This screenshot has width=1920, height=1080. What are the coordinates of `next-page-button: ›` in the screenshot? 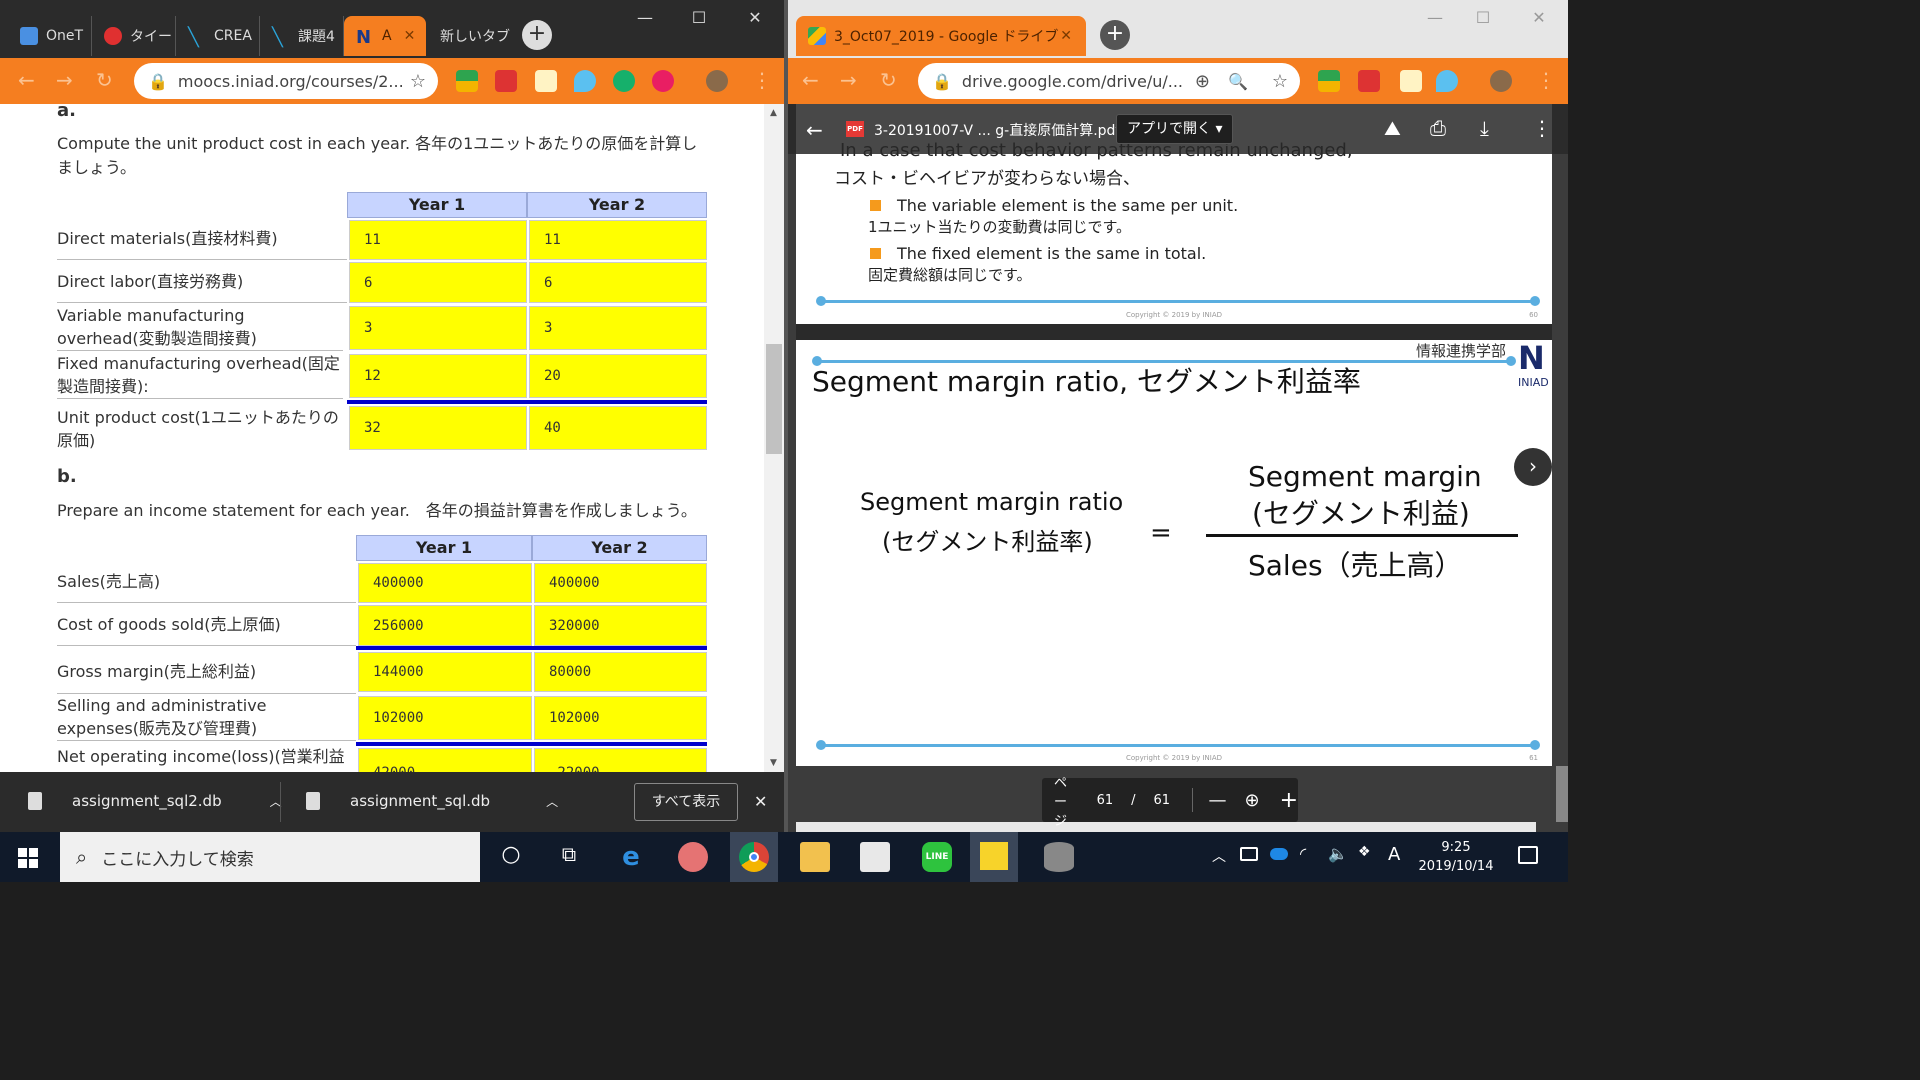 It's located at (1533, 467).